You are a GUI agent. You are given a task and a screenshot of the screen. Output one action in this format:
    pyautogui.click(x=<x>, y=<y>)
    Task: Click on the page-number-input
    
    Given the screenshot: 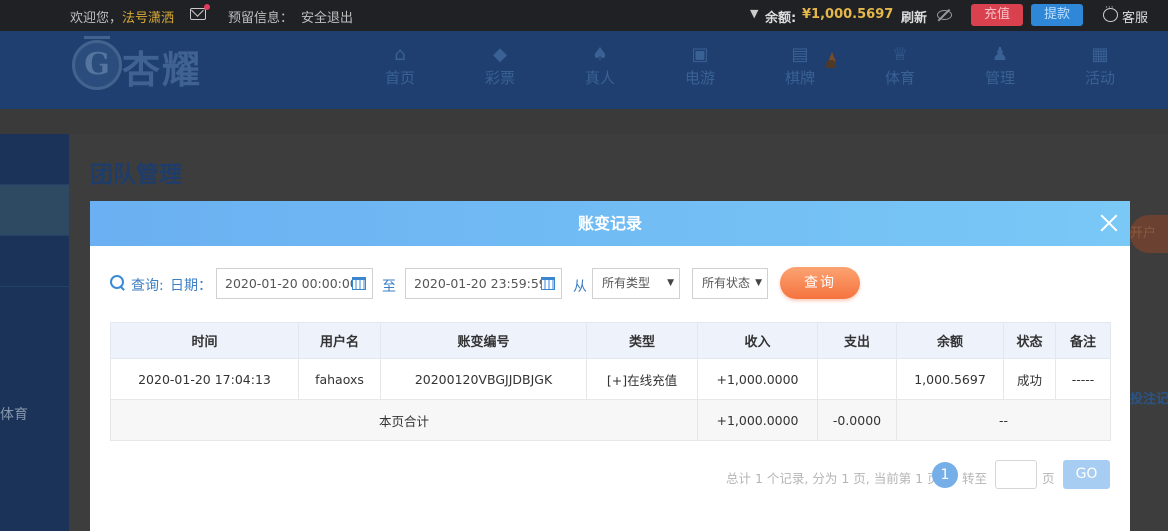 What is the action you would take?
    pyautogui.click(x=1016, y=474)
    